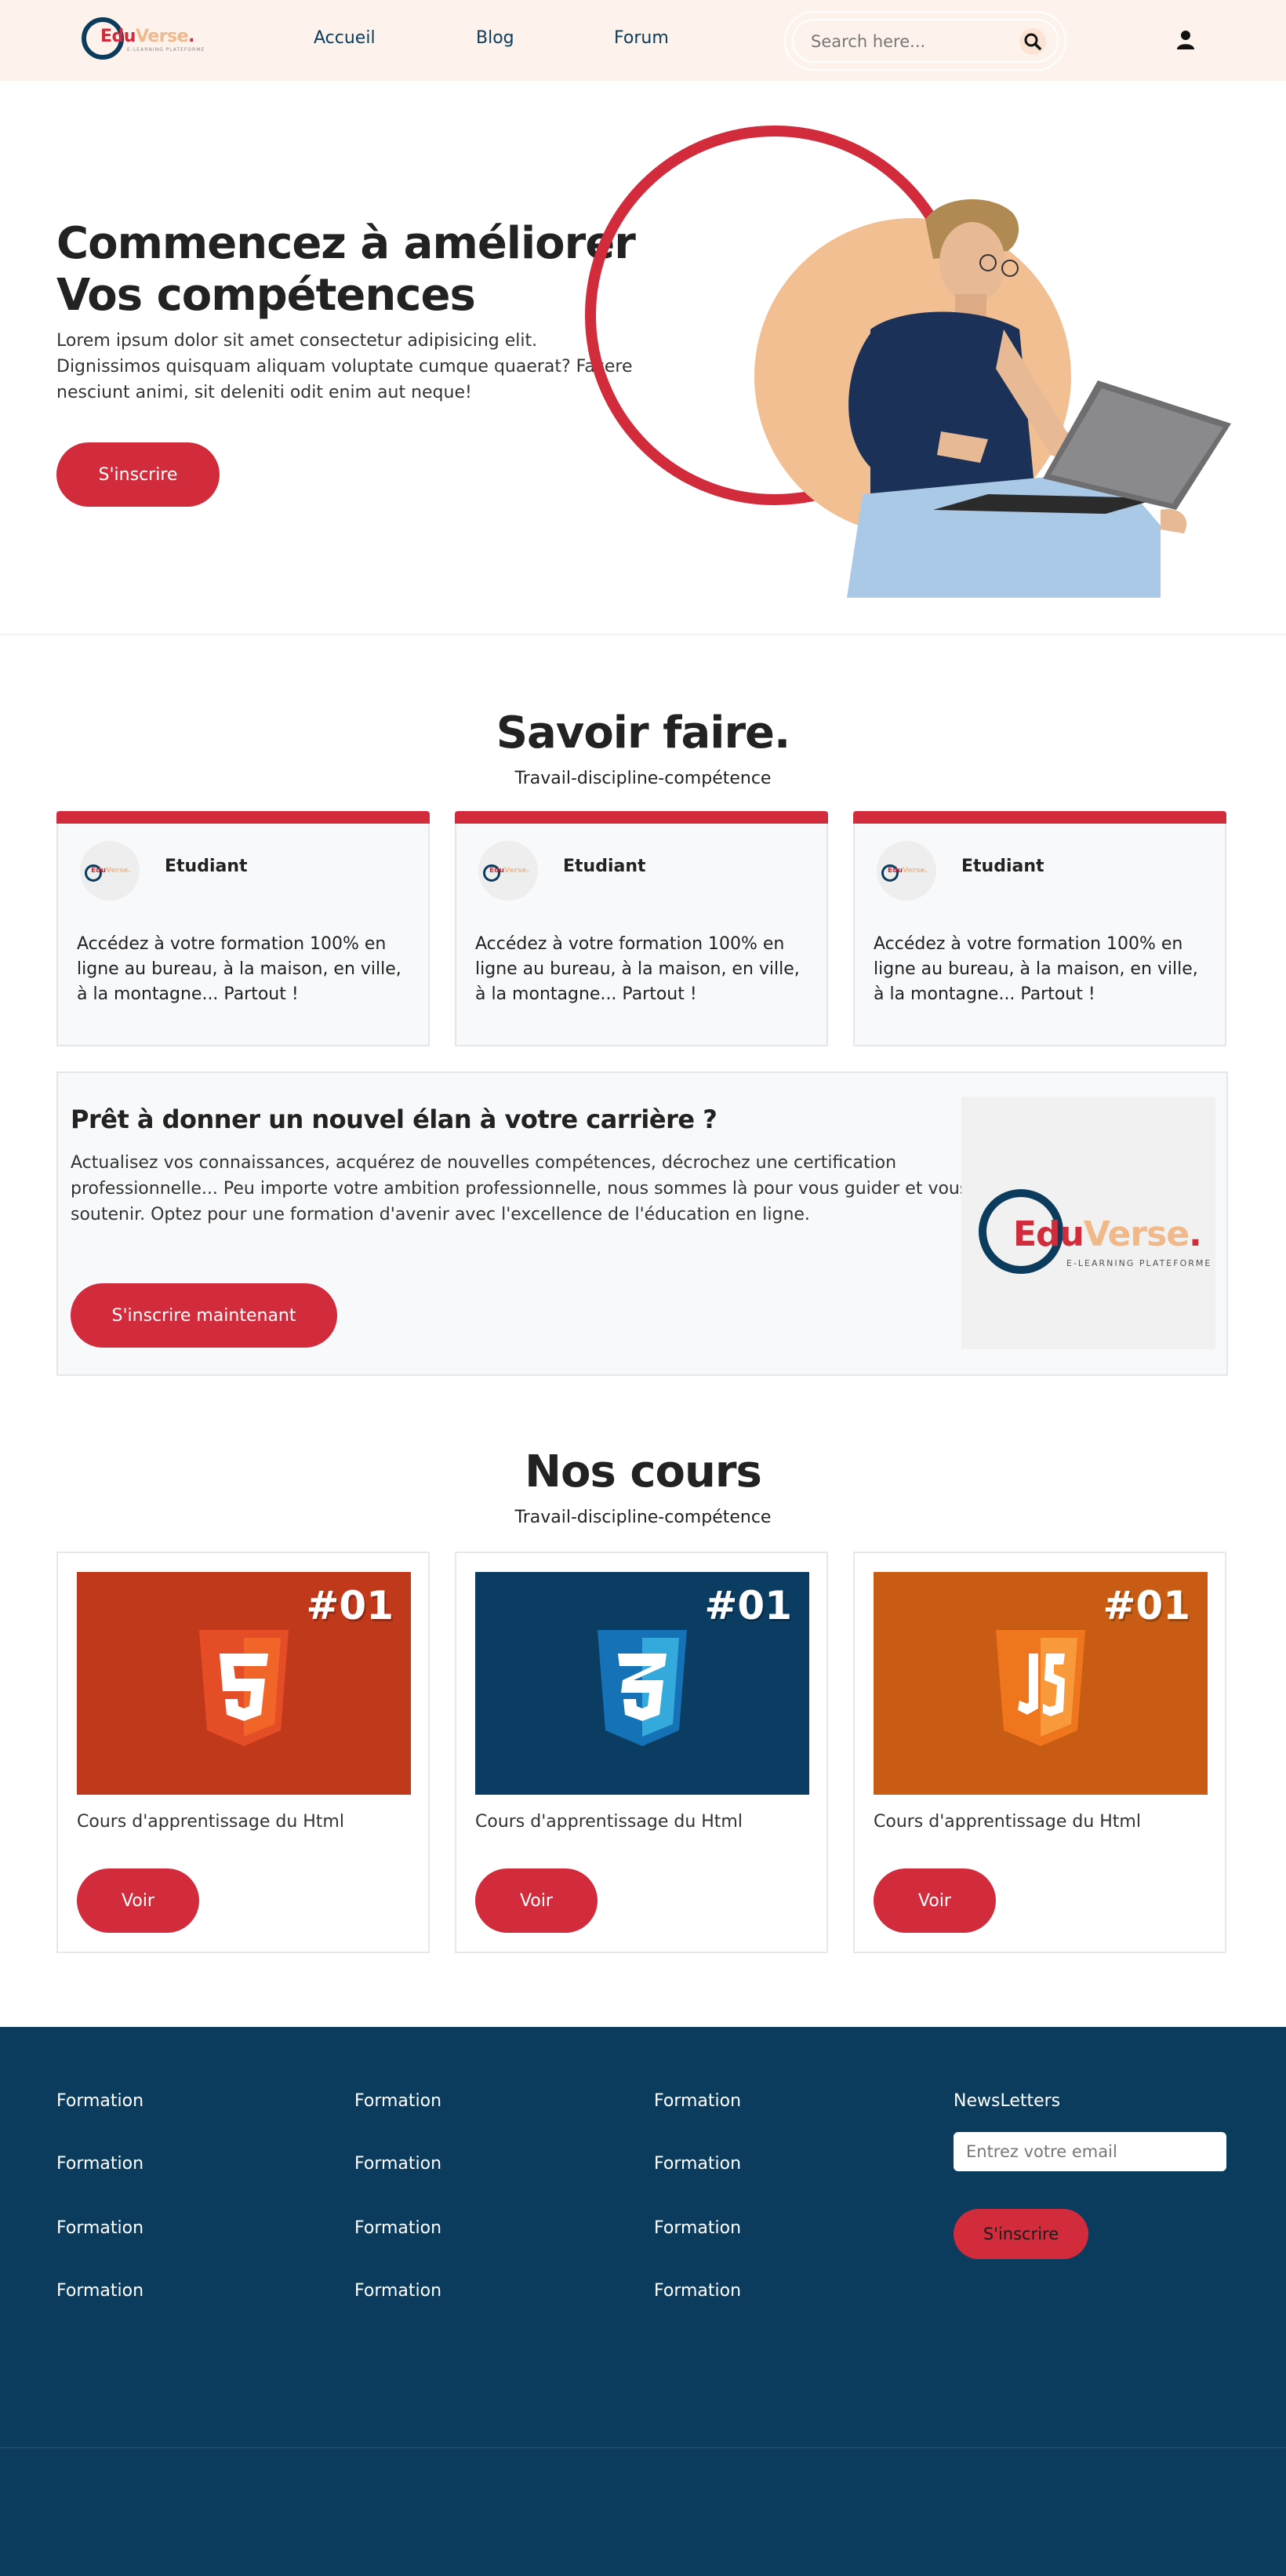 This screenshot has width=1286, height=2576. Describe the element at coordinates (204, 1315) in the screenshot. I see `signup-now-button: S'inscrire maintenant` at that location.